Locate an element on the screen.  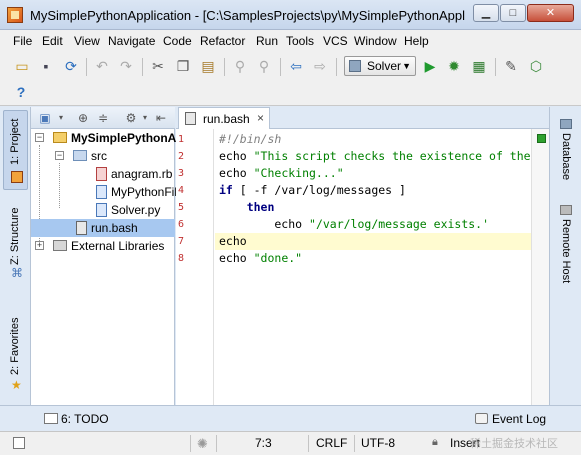
replace-icon: ⚲ is located at coordinates (264, 66).